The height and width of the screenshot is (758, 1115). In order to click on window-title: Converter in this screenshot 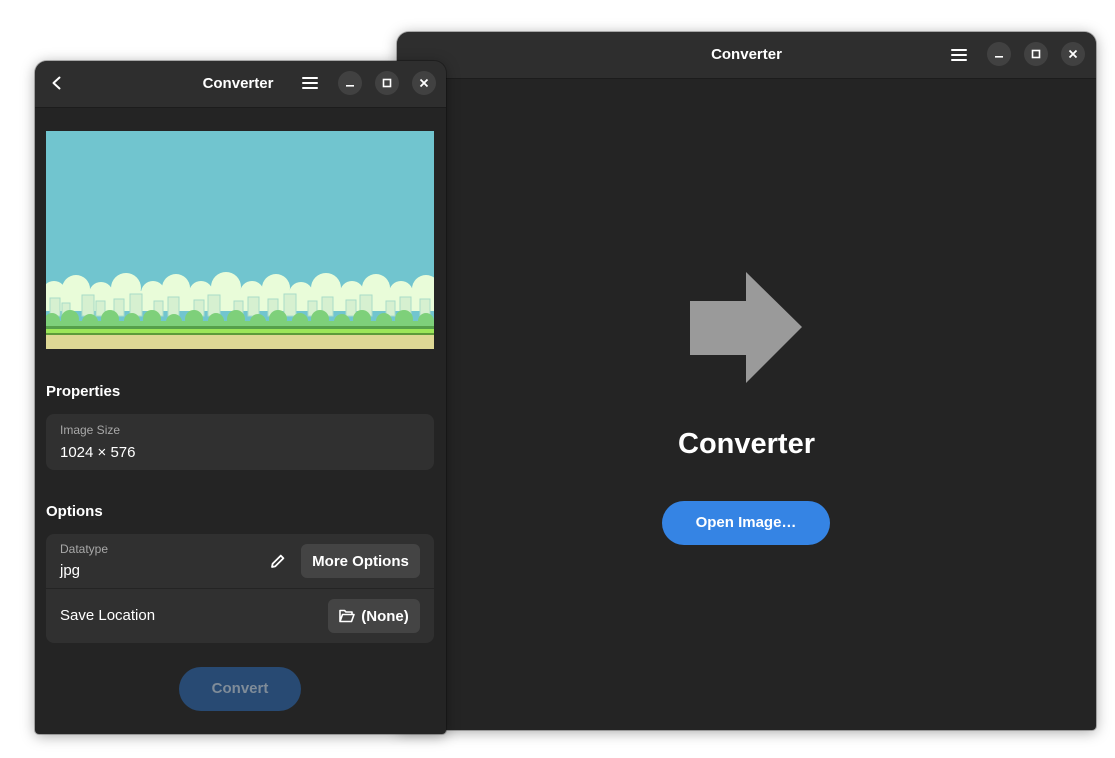, I will do `click(238, 83)`.